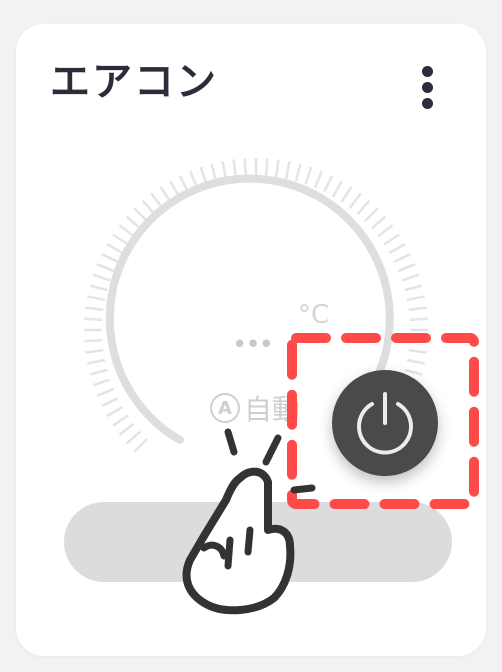  Describe the element at coordinates (253, 345) in the screenshot. I see `temperature-value: •••` at that location.